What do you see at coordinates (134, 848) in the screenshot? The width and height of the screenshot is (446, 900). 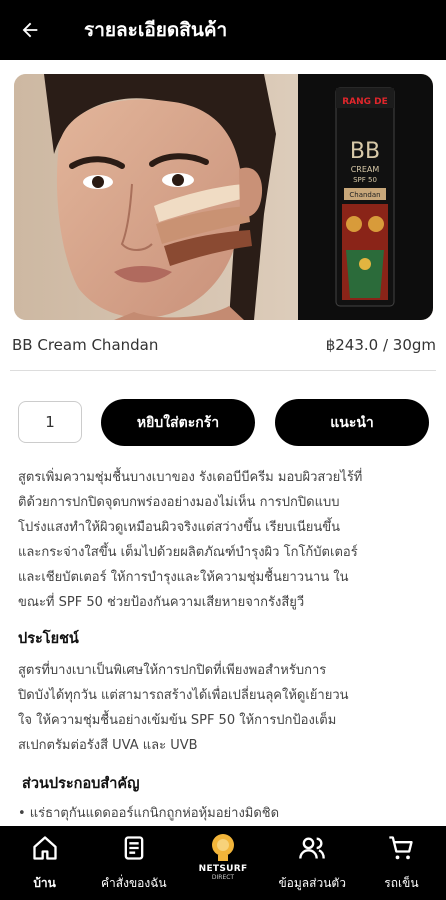 I see `orders-icon` at bounding box center [134, 848].